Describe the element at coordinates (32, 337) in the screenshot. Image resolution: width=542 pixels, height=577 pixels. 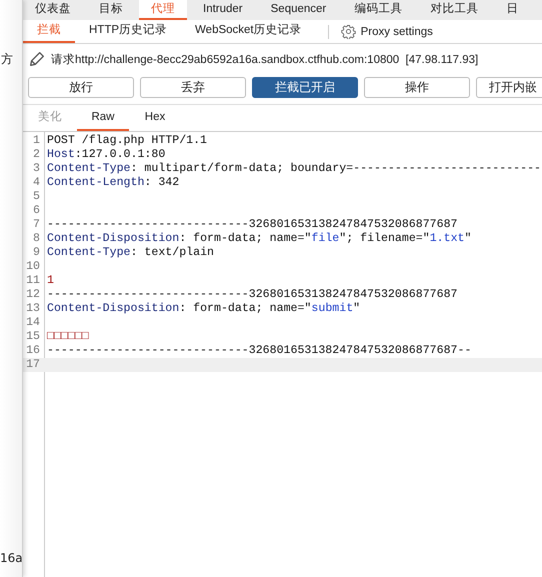
I see `line-number: 15` at that location.